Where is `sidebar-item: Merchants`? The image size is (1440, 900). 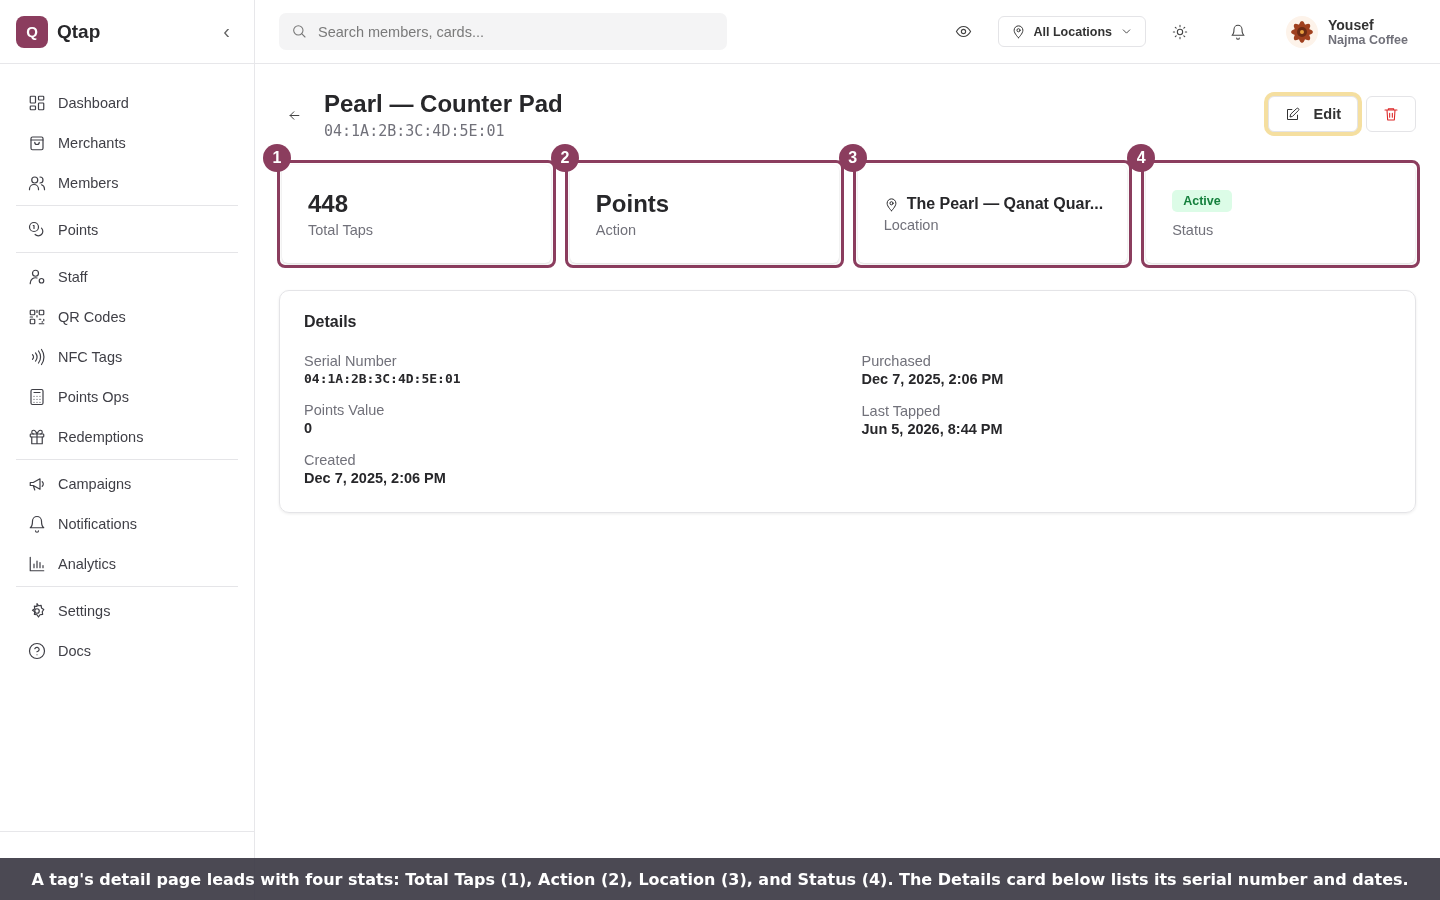 sidebar-item: Merchants is located at coordinates (127, 143).